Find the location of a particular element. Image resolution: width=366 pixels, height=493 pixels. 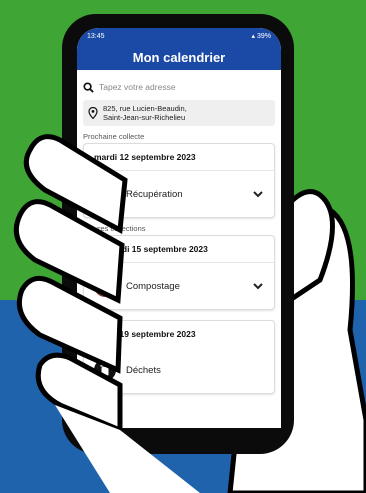

collection-type: Récupération is located at coordinates (154, 194).